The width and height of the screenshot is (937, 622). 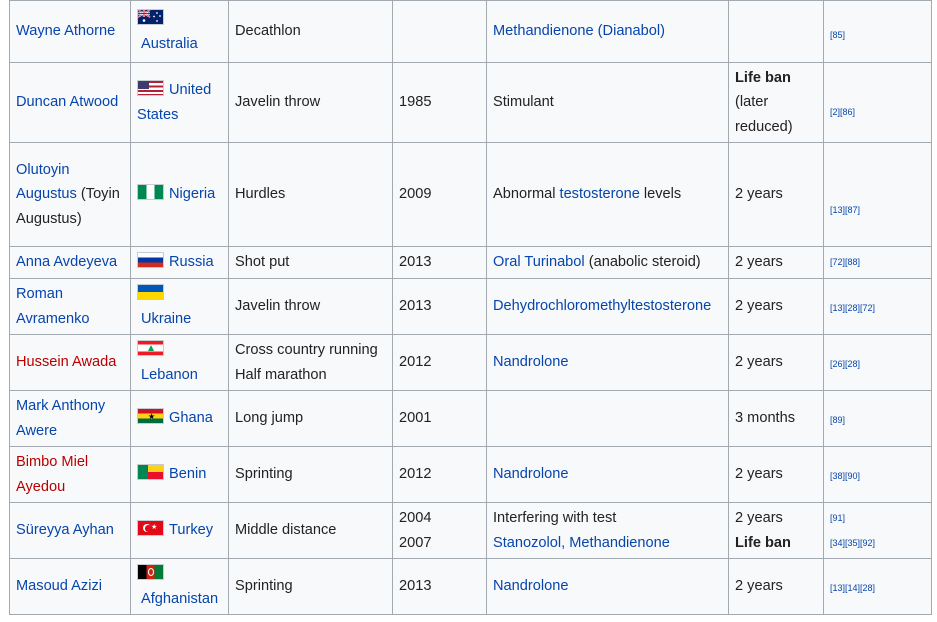 What do you see at coordinates (150, 572) in the screenshot?
I see `afghanistan-flag-icon` at bounding box center [150, 572].